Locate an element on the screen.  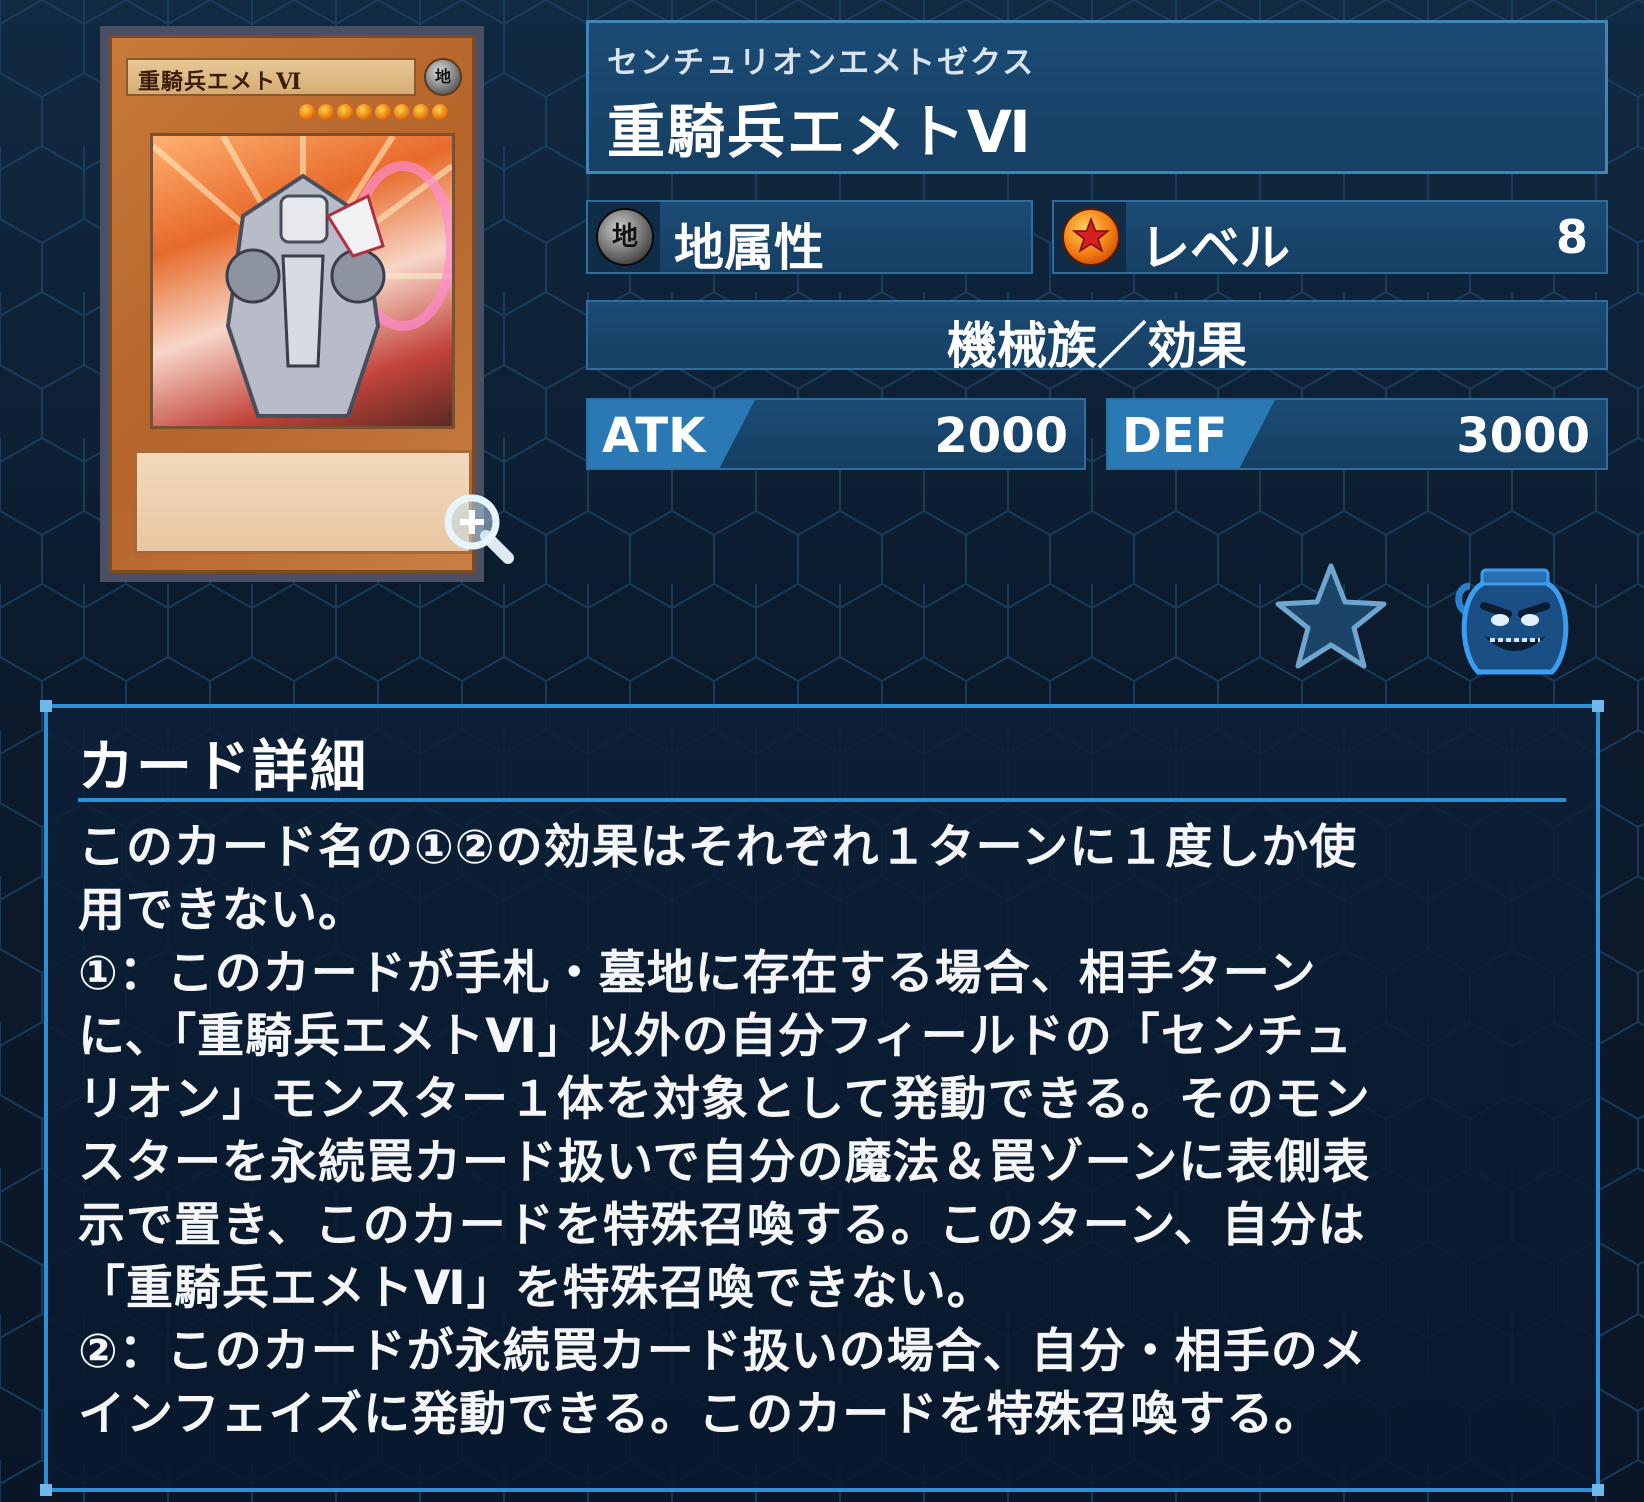
level-icon-slot is located at coordinates (1090, 237).